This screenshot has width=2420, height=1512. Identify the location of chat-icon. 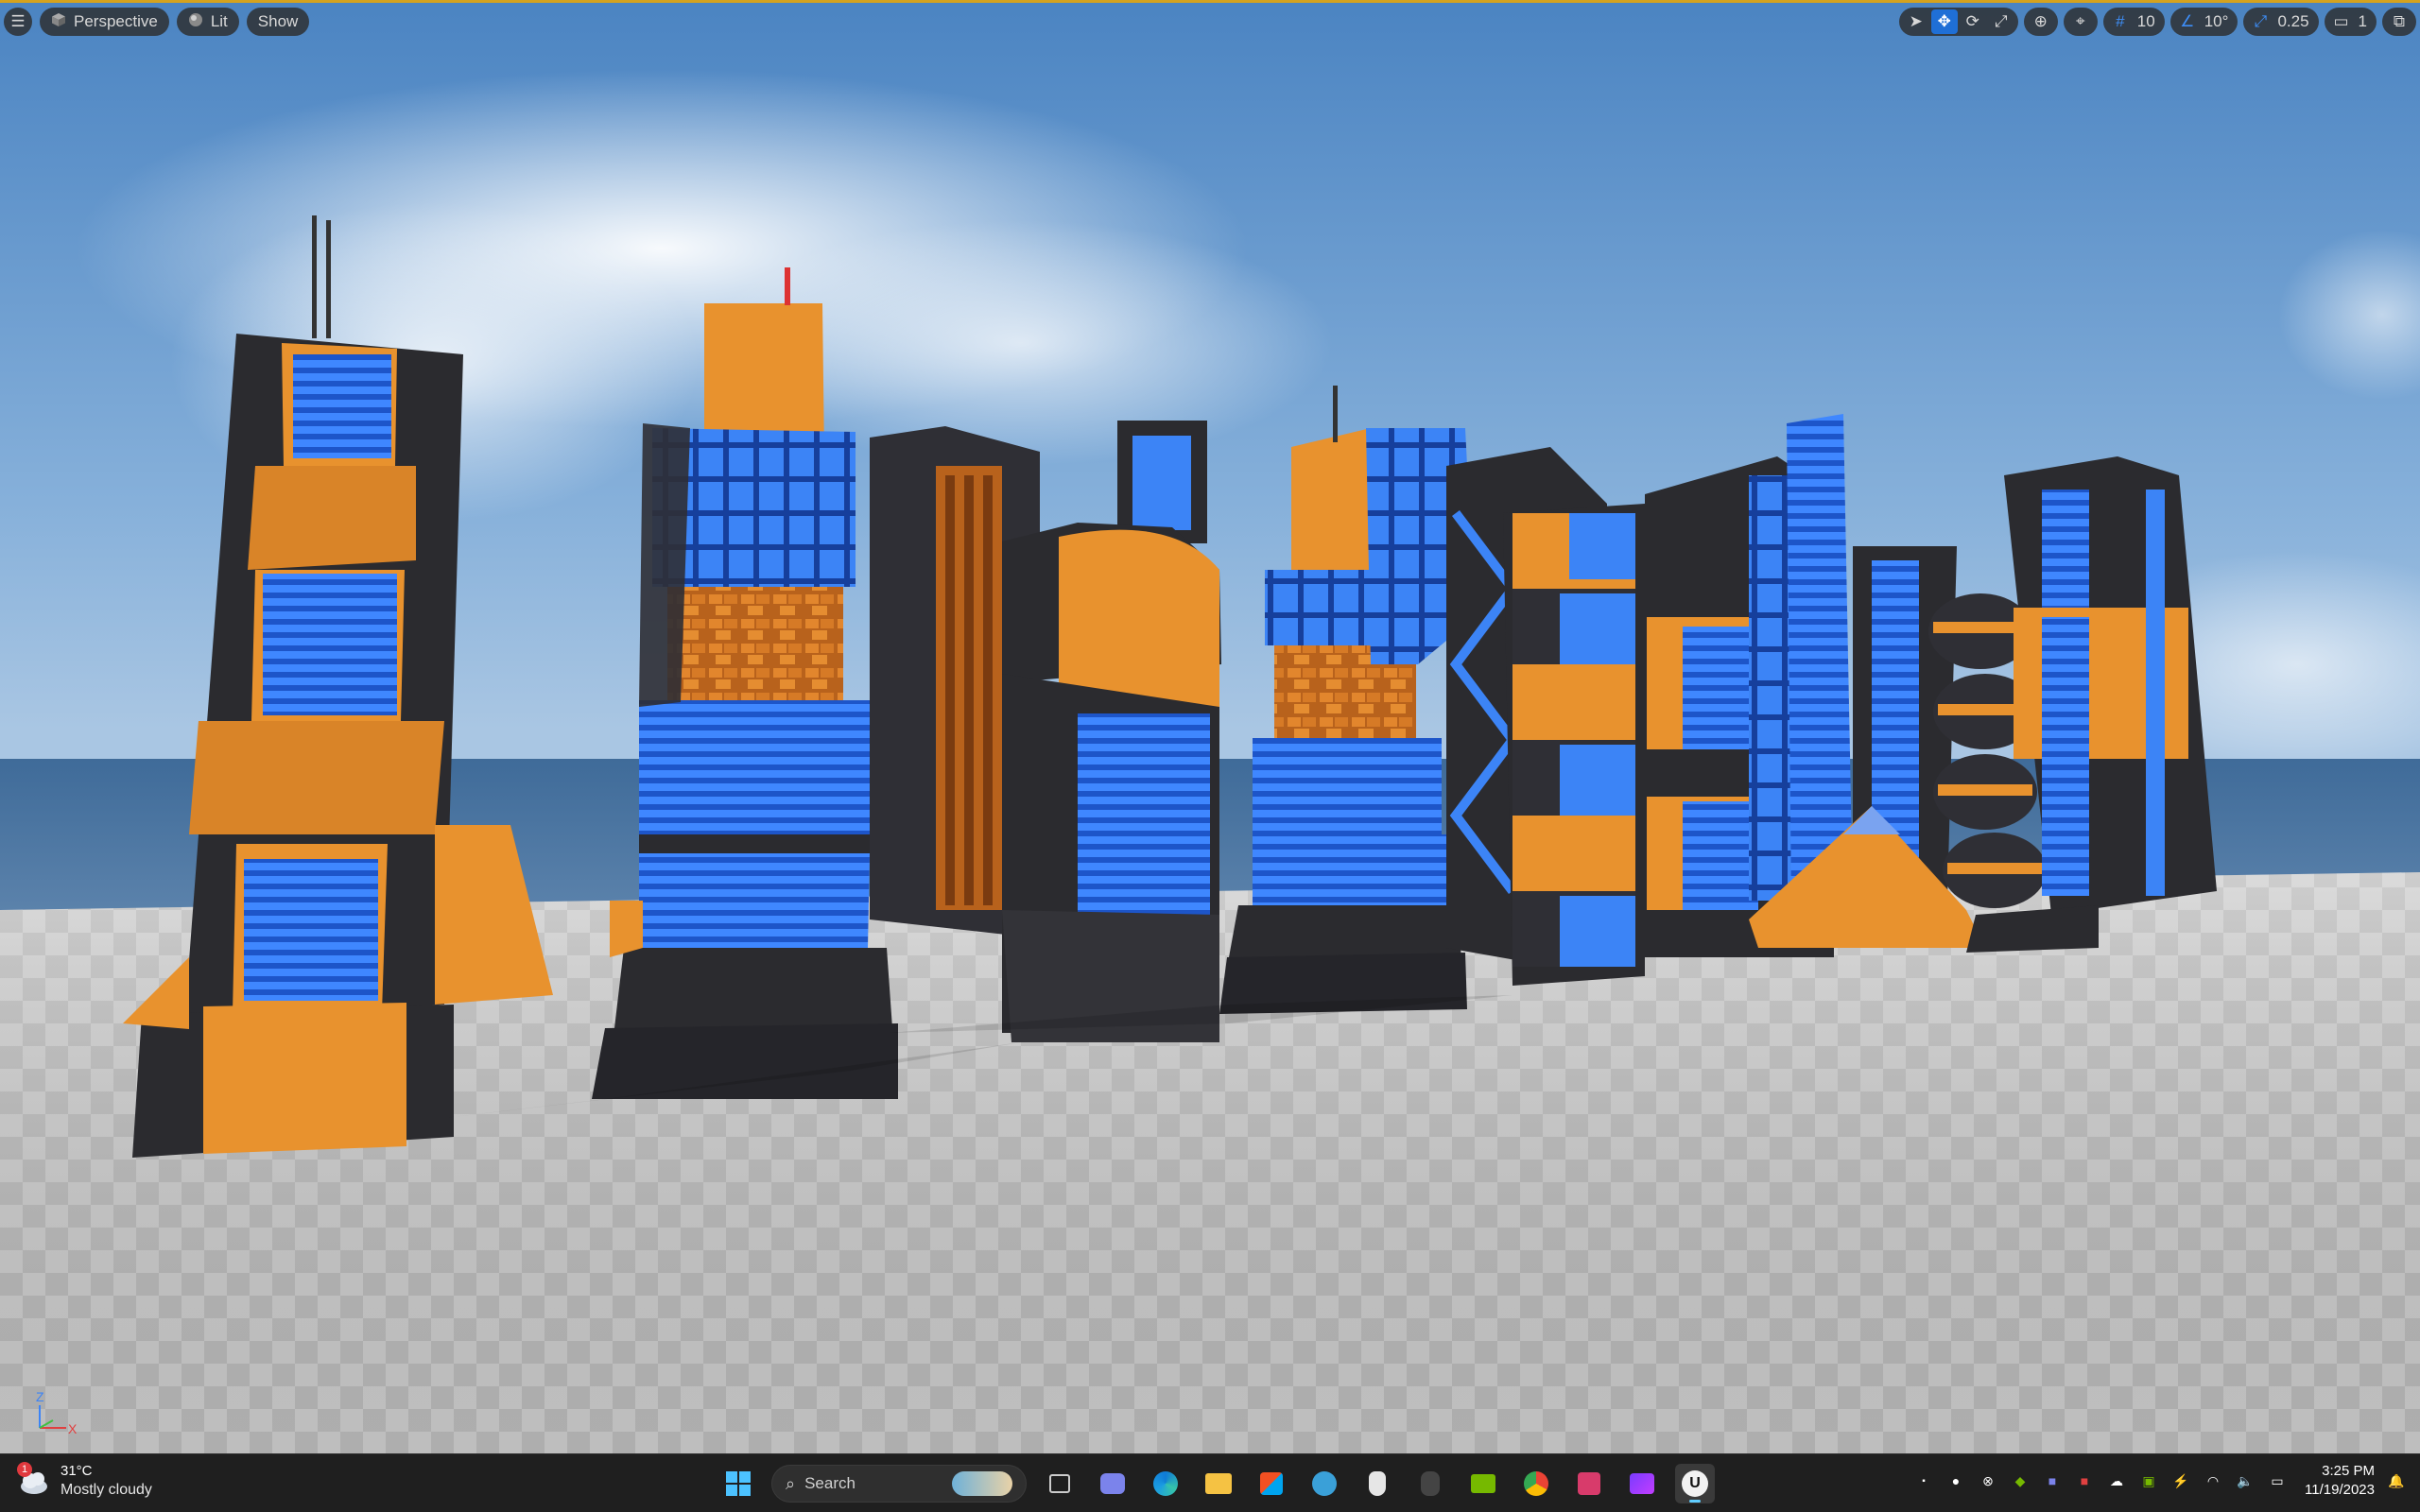
(1112, 1483).